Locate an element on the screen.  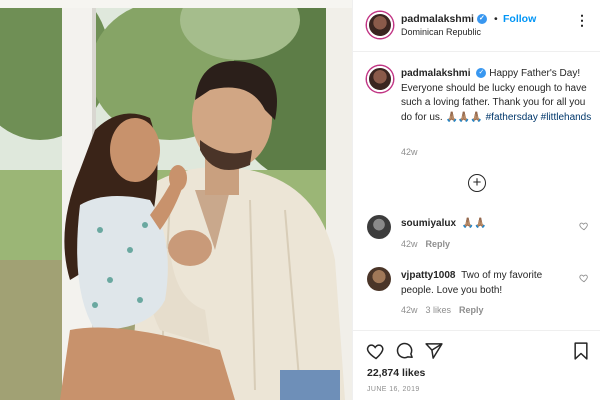
header-username: padmalakshmi ✓ is located at coordinates (444, 19).